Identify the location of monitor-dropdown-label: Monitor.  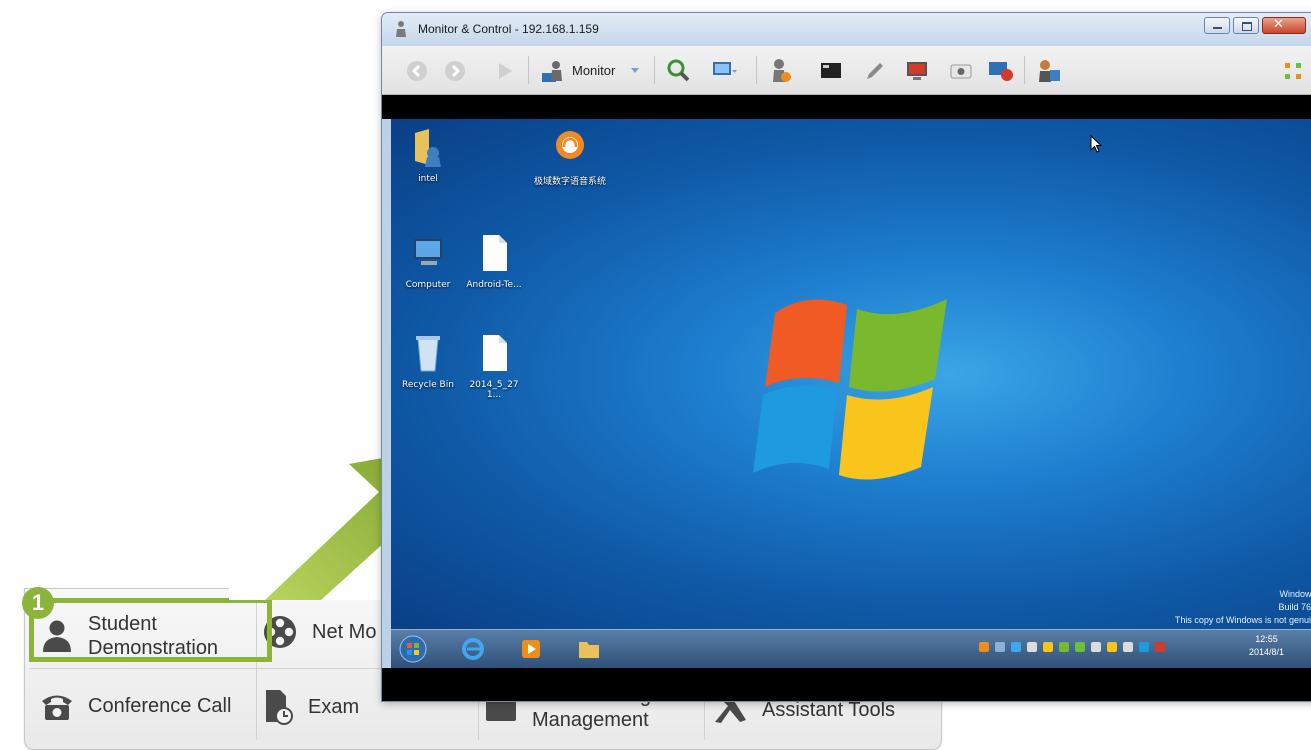
(593, 70).